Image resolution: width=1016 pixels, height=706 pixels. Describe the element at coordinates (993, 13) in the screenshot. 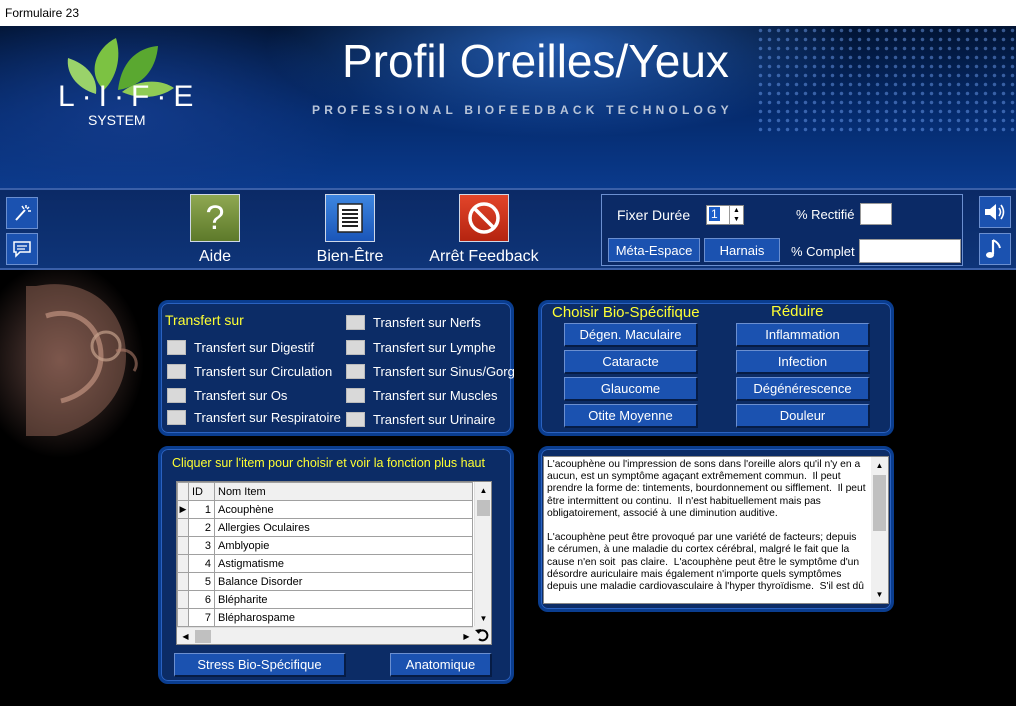

I see `close-button` at that location.